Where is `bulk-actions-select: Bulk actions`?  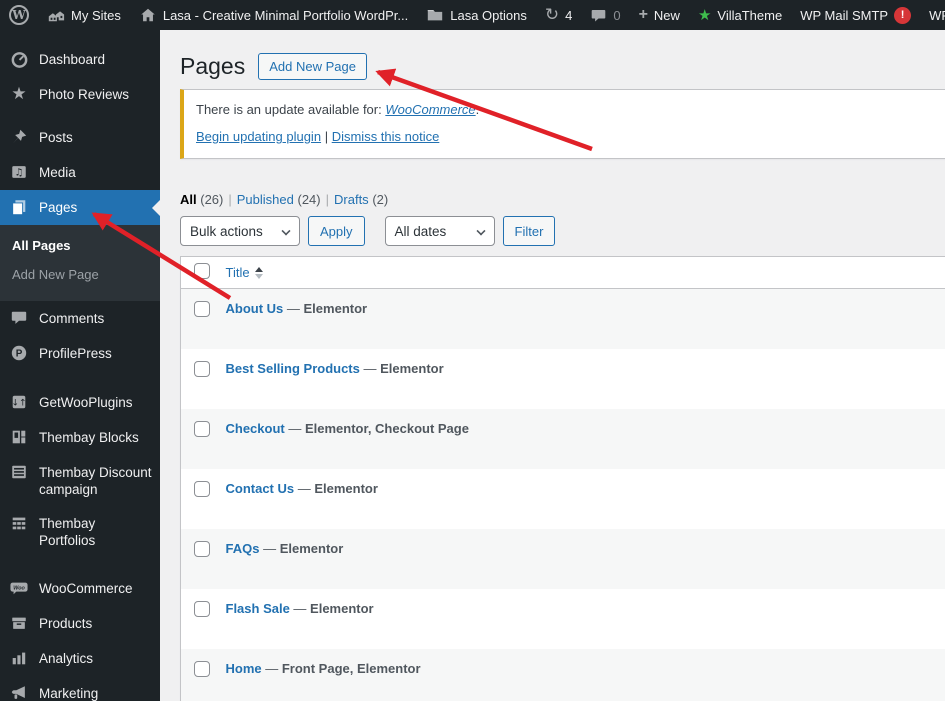 bulk-actions-select: Bulk actions is located at coordinates (240, 231).